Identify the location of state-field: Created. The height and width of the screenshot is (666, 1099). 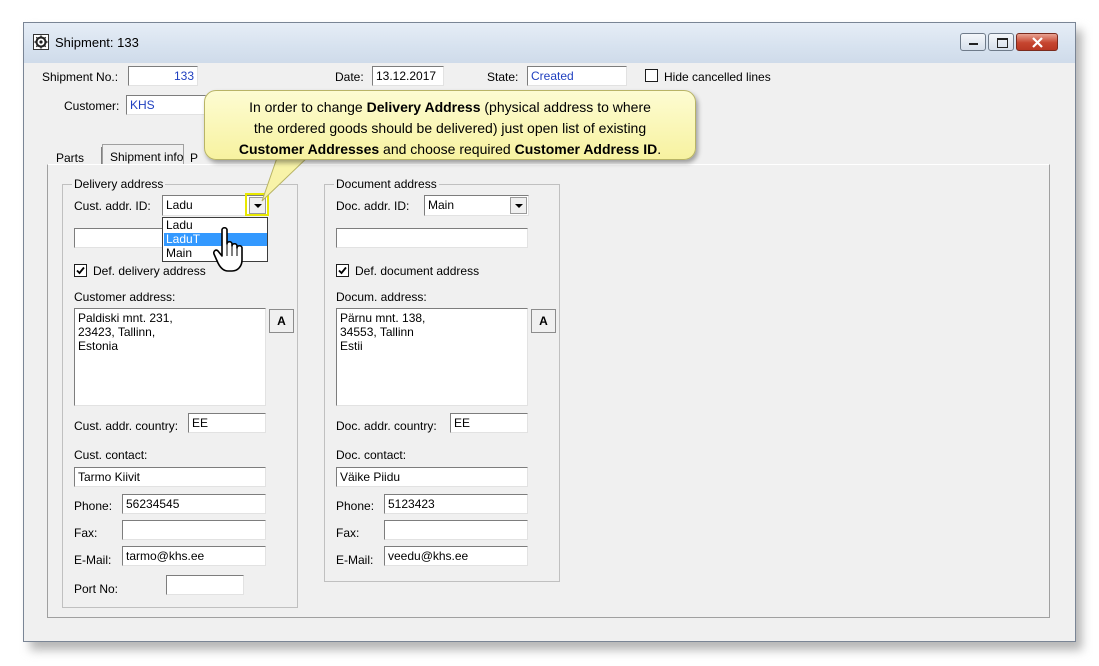
(577, 76).